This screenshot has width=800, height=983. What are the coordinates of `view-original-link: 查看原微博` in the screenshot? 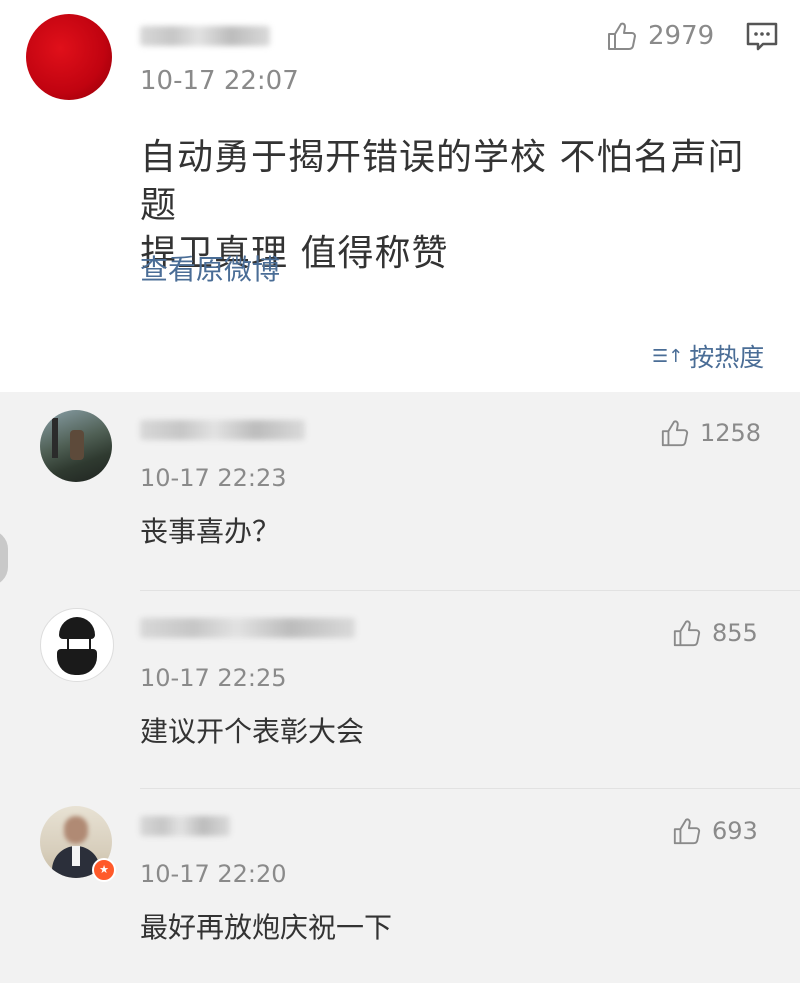 It's located at (210, 268).